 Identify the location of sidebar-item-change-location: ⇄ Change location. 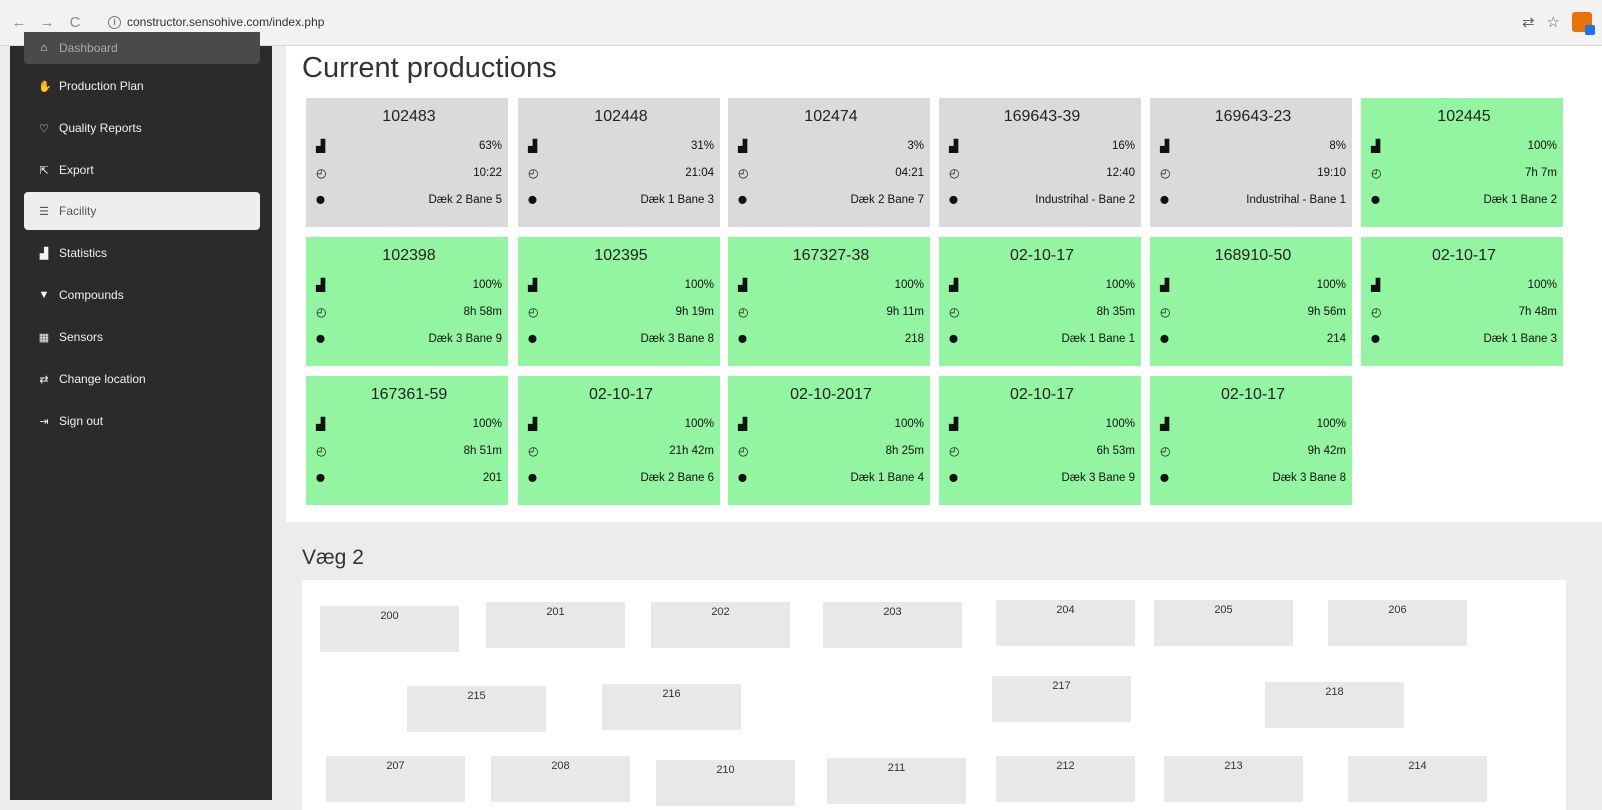
(142, 379).